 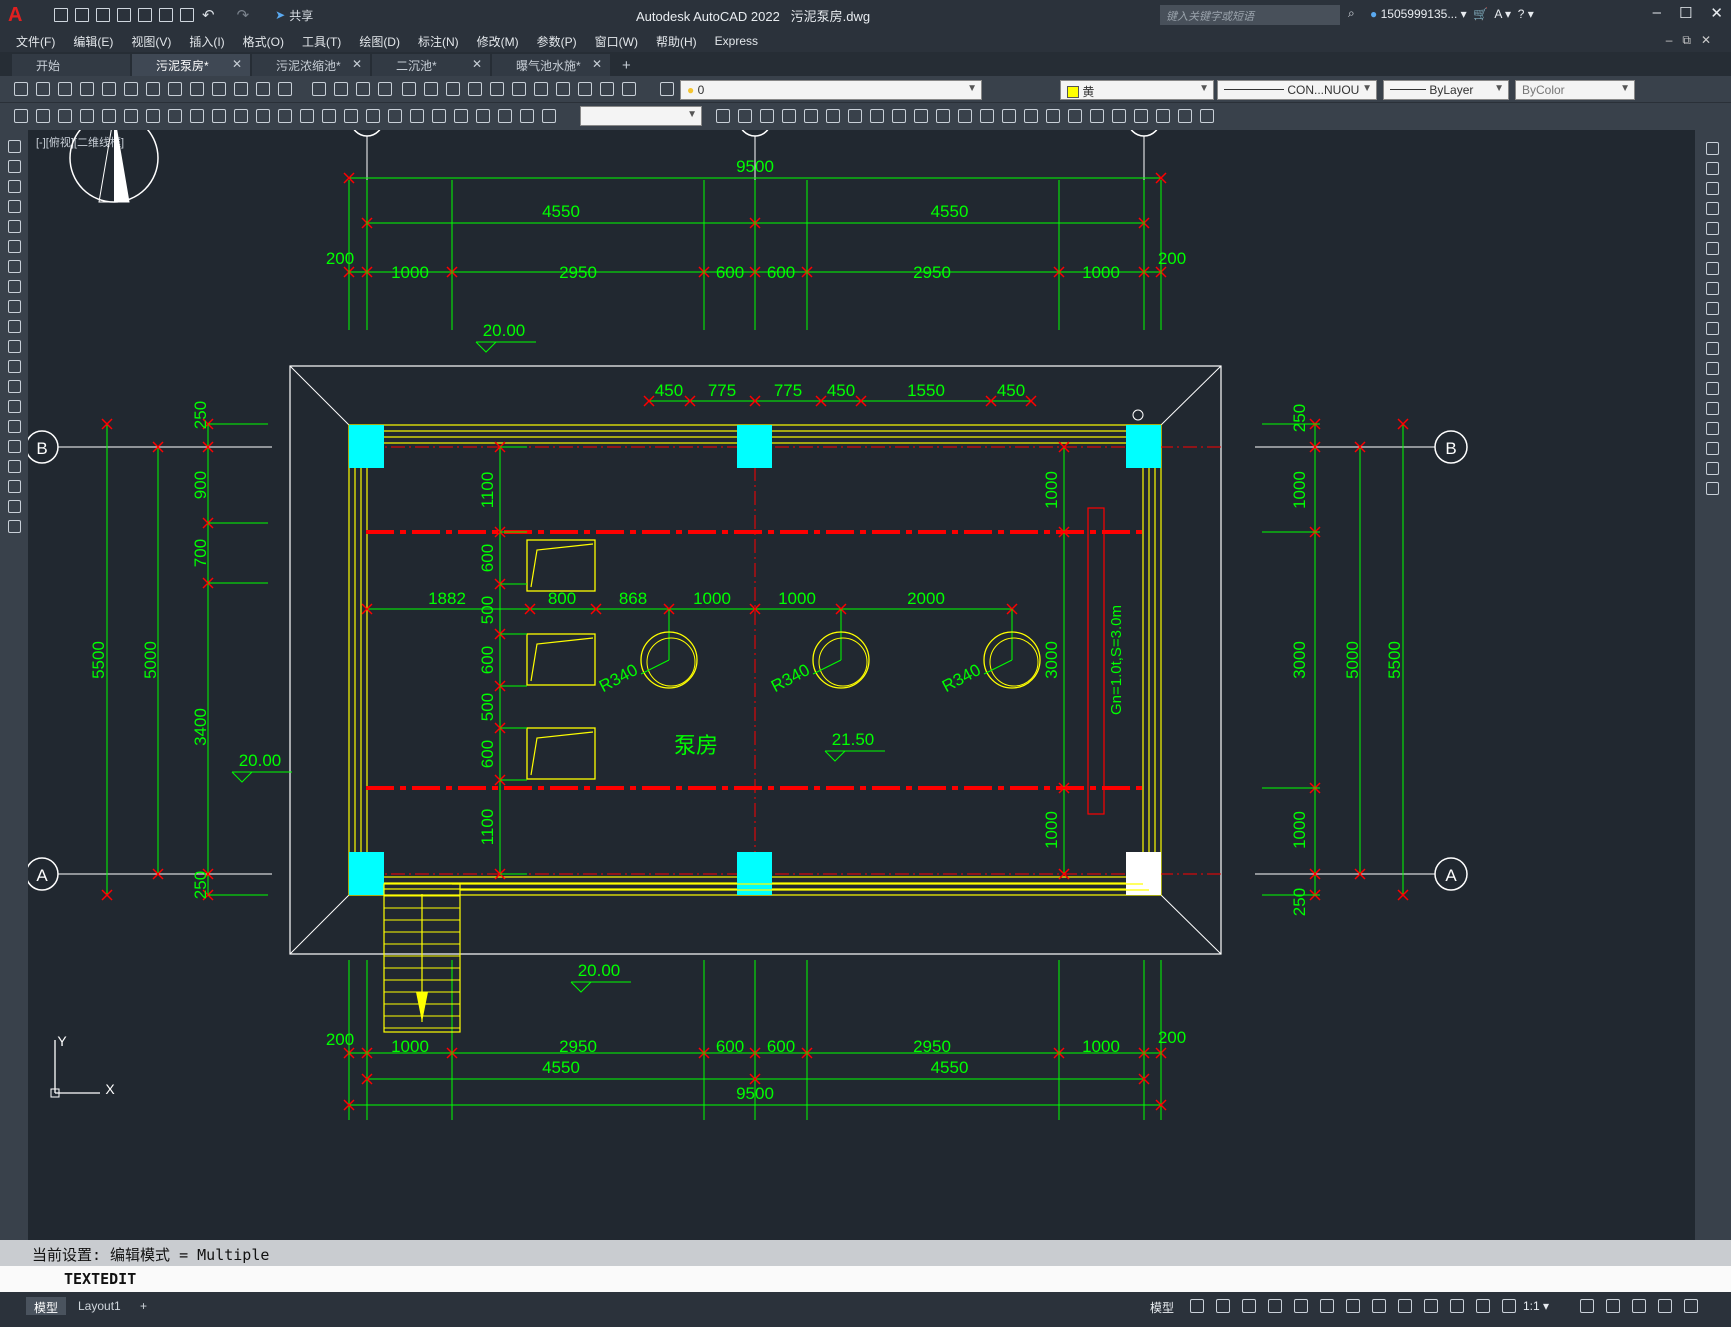 What do you see at coordinates (1162, 1307) in the screenshot?
I see `model-space-toggle: 模型` at bounding box center [1162, 1307].